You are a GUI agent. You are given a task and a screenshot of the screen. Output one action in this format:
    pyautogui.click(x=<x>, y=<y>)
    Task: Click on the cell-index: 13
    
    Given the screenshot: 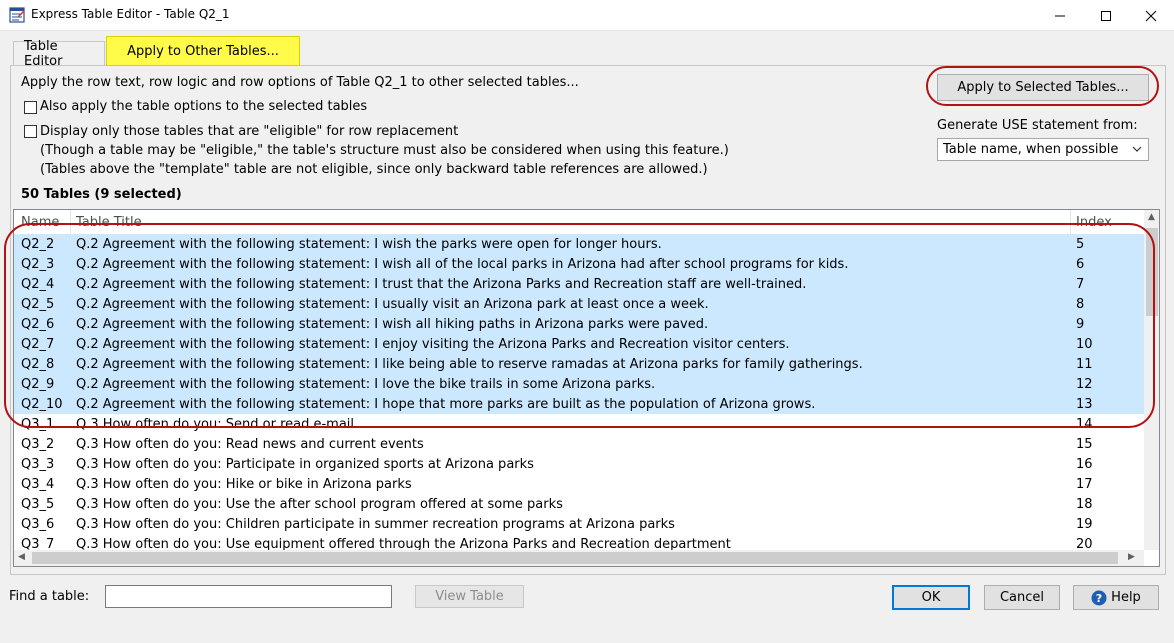 What is the action you would take?
    pyautogui.click(x=1084, y=404)
    